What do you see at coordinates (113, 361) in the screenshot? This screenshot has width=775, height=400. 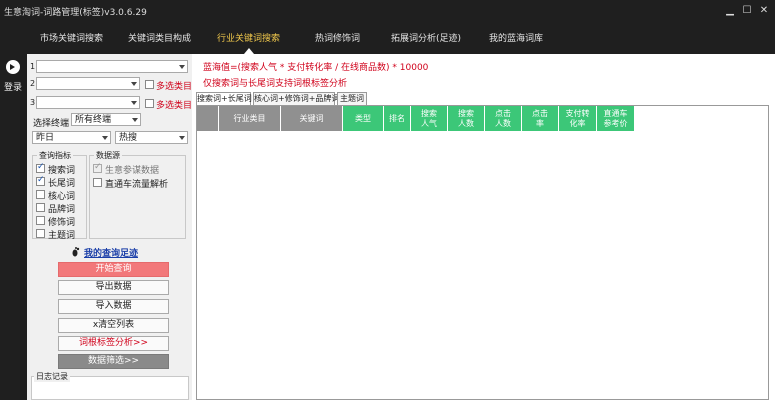 I see `data-filter-button: 数据筛选>>` at bounding box center [113, 361].